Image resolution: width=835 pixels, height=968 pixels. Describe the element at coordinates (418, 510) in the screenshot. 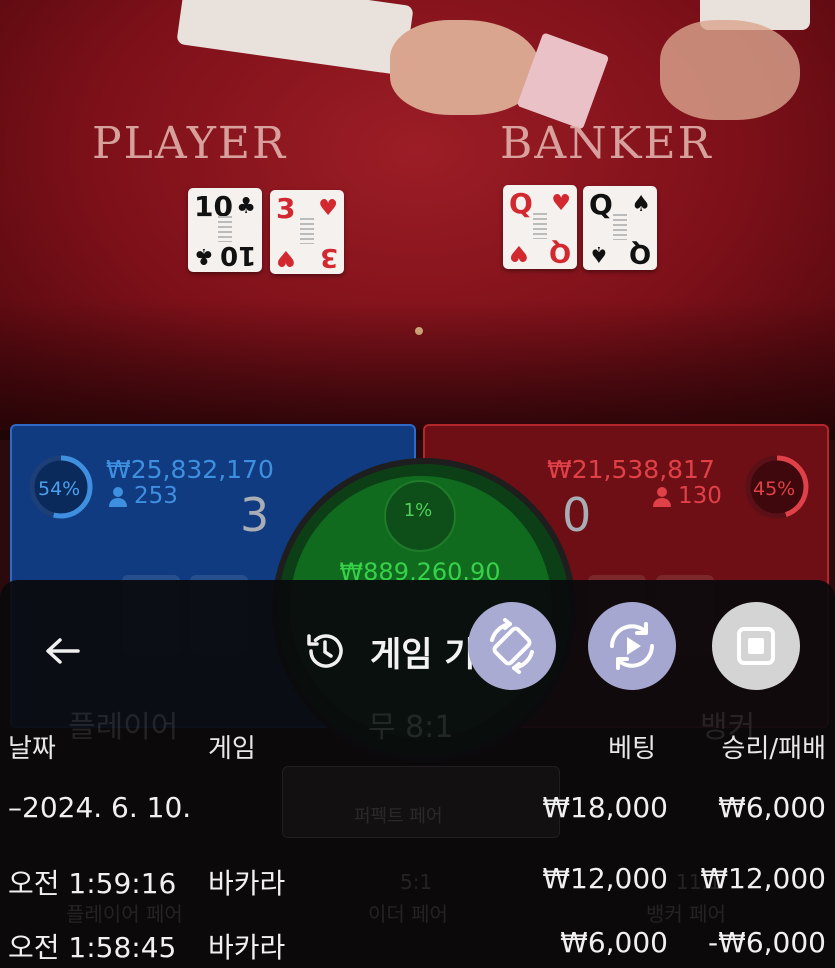

I see `tie-percent: 1%` at that location.